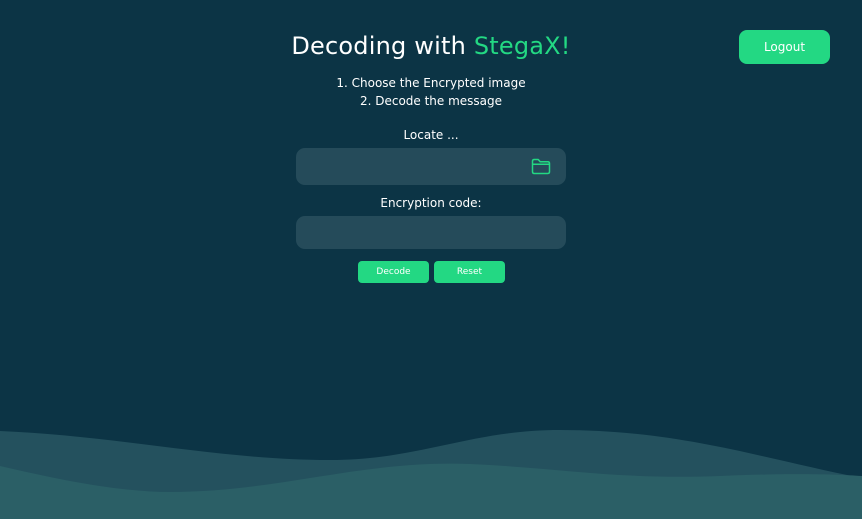 The width and height of the screenshot is (862, 519). I want to click on page-title: Decoding with StegaX!, so click(431, 46).